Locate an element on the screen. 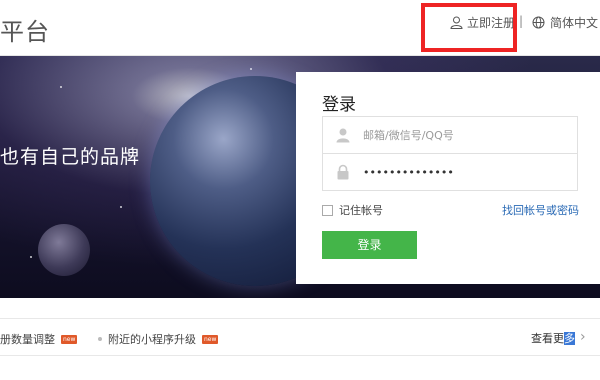  login-title: 登录 is located at coordinates (339, 105).